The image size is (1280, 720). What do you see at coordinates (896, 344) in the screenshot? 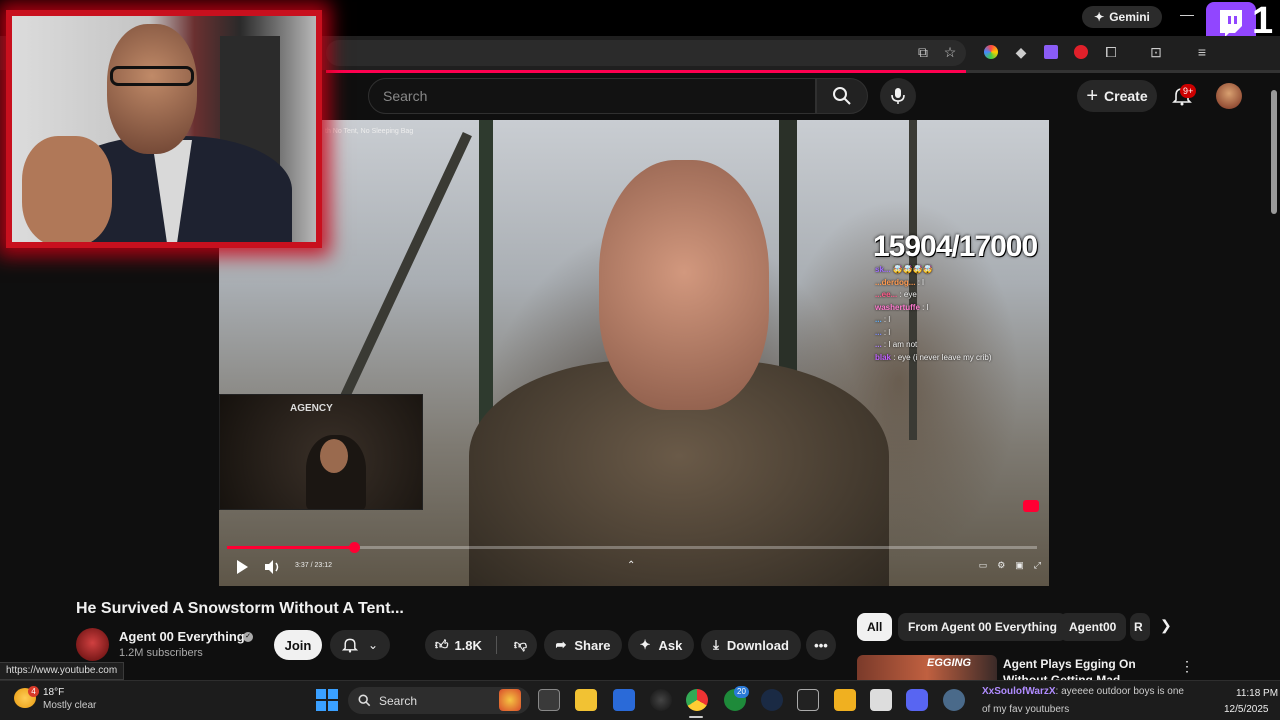
I see `chat-message: ... : I am not` at bounding box center [896, 344].